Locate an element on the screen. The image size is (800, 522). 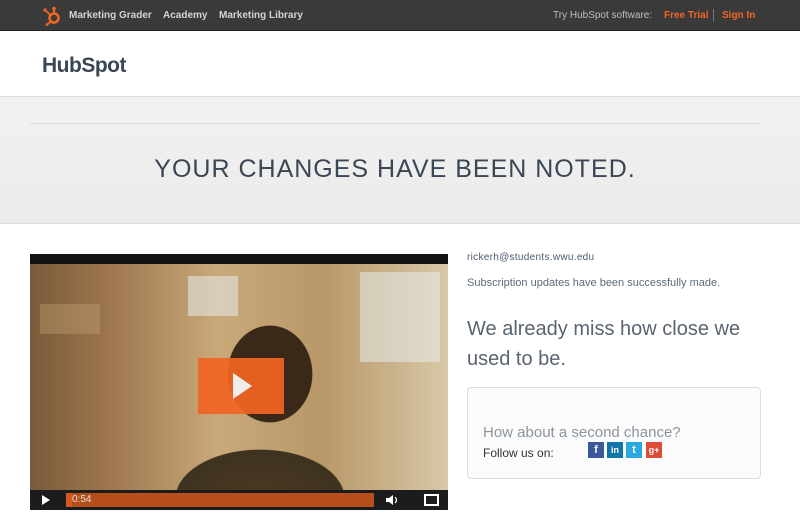
logo-text: HubSpot is located at coordinates (84, 65).